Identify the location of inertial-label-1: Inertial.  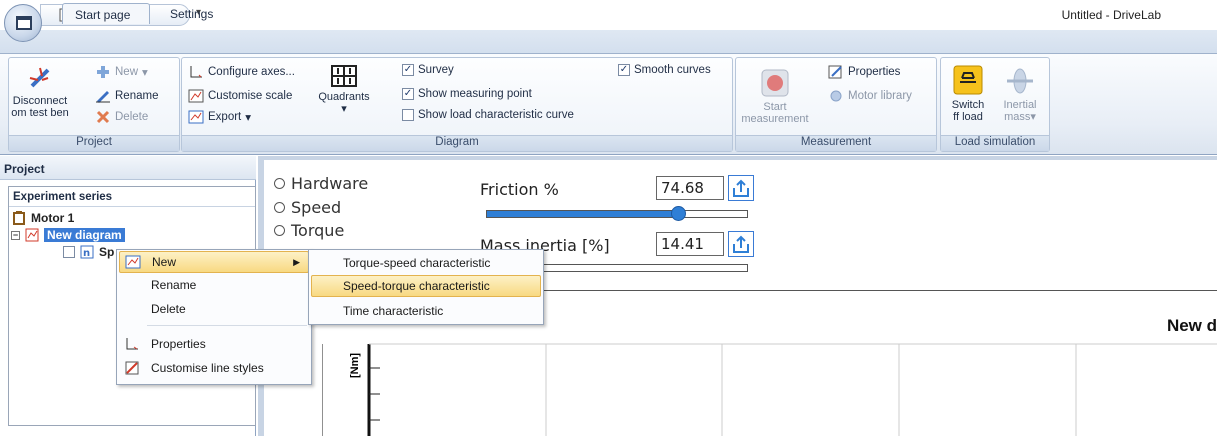
(1020, 105).